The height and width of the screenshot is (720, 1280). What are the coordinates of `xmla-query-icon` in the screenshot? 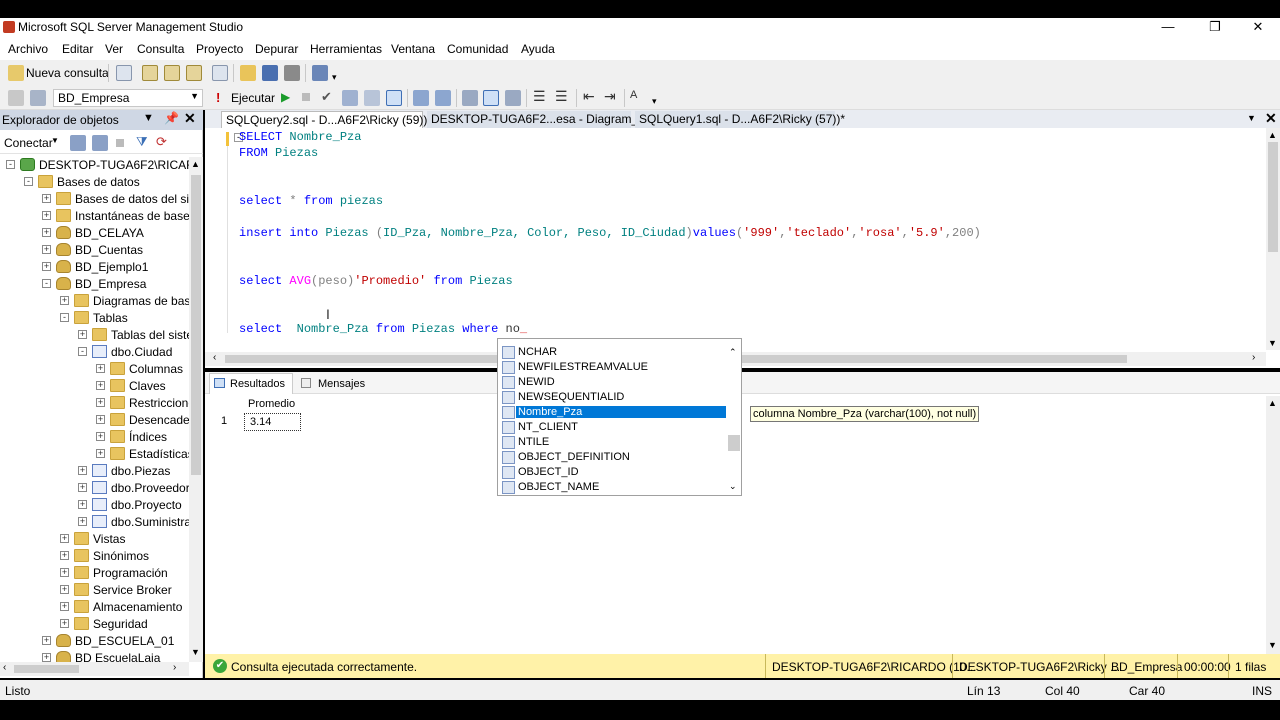 It's located at (220, 73).